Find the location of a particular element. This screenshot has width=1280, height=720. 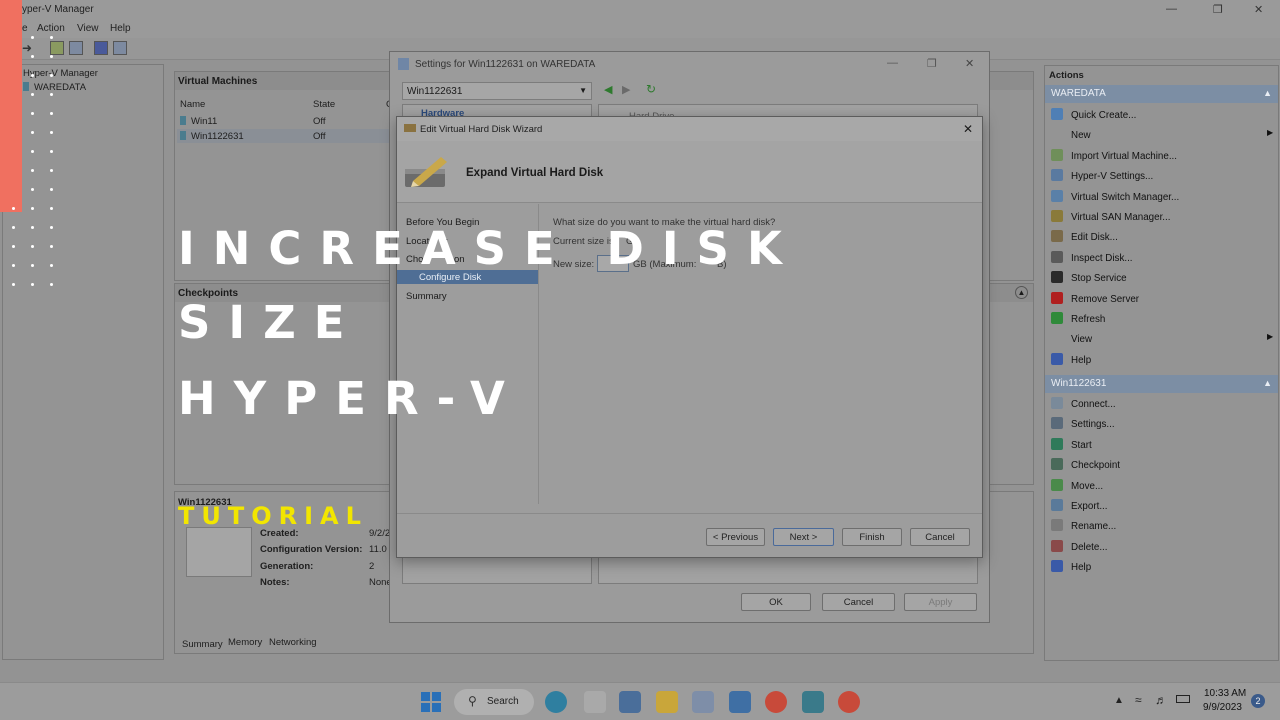

action-pane-icon is located at coordinates (120, 48).